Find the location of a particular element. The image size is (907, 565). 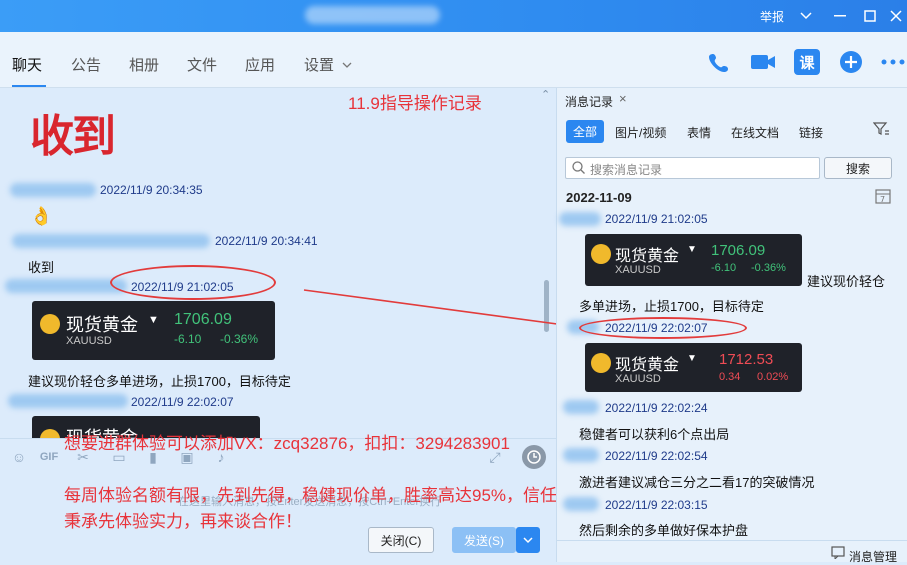

close-button: 关闭(C) is located at coordinates (401, 540).